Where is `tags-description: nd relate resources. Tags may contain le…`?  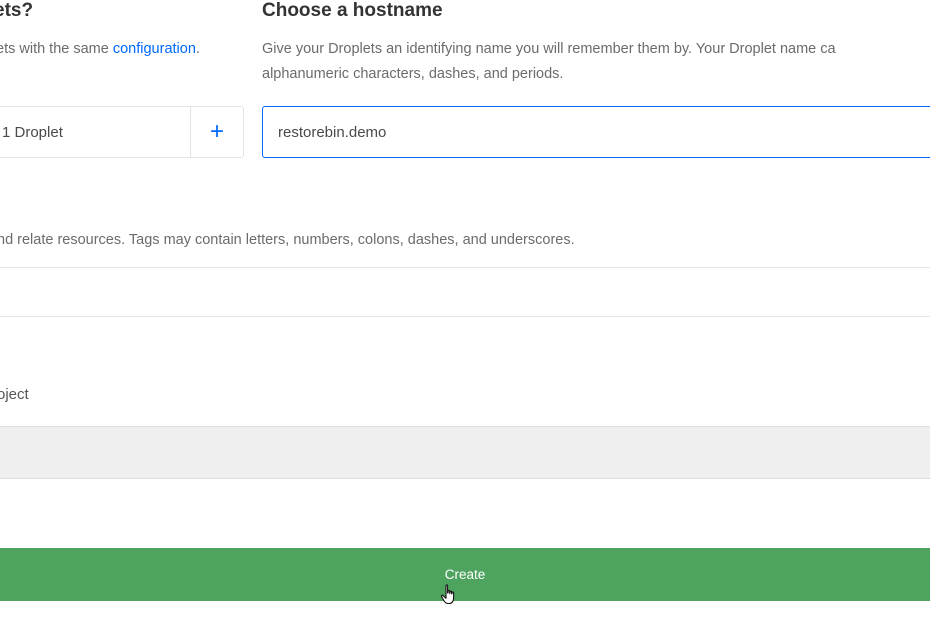
tags-description: nd relate resources. Tags may contain le… is located at coordinates (287, 240).